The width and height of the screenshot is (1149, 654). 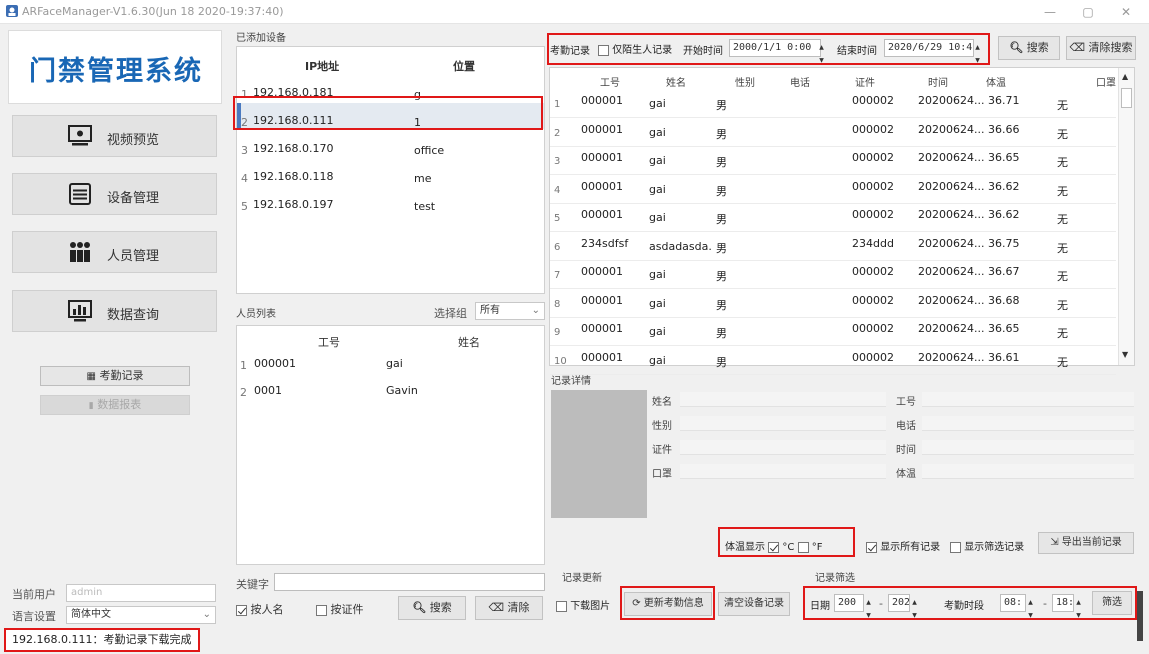 What do you see at coordinates (243, 392) in the screenshot?
I see `person-row-number: 2` at bounding box center [243, 392].